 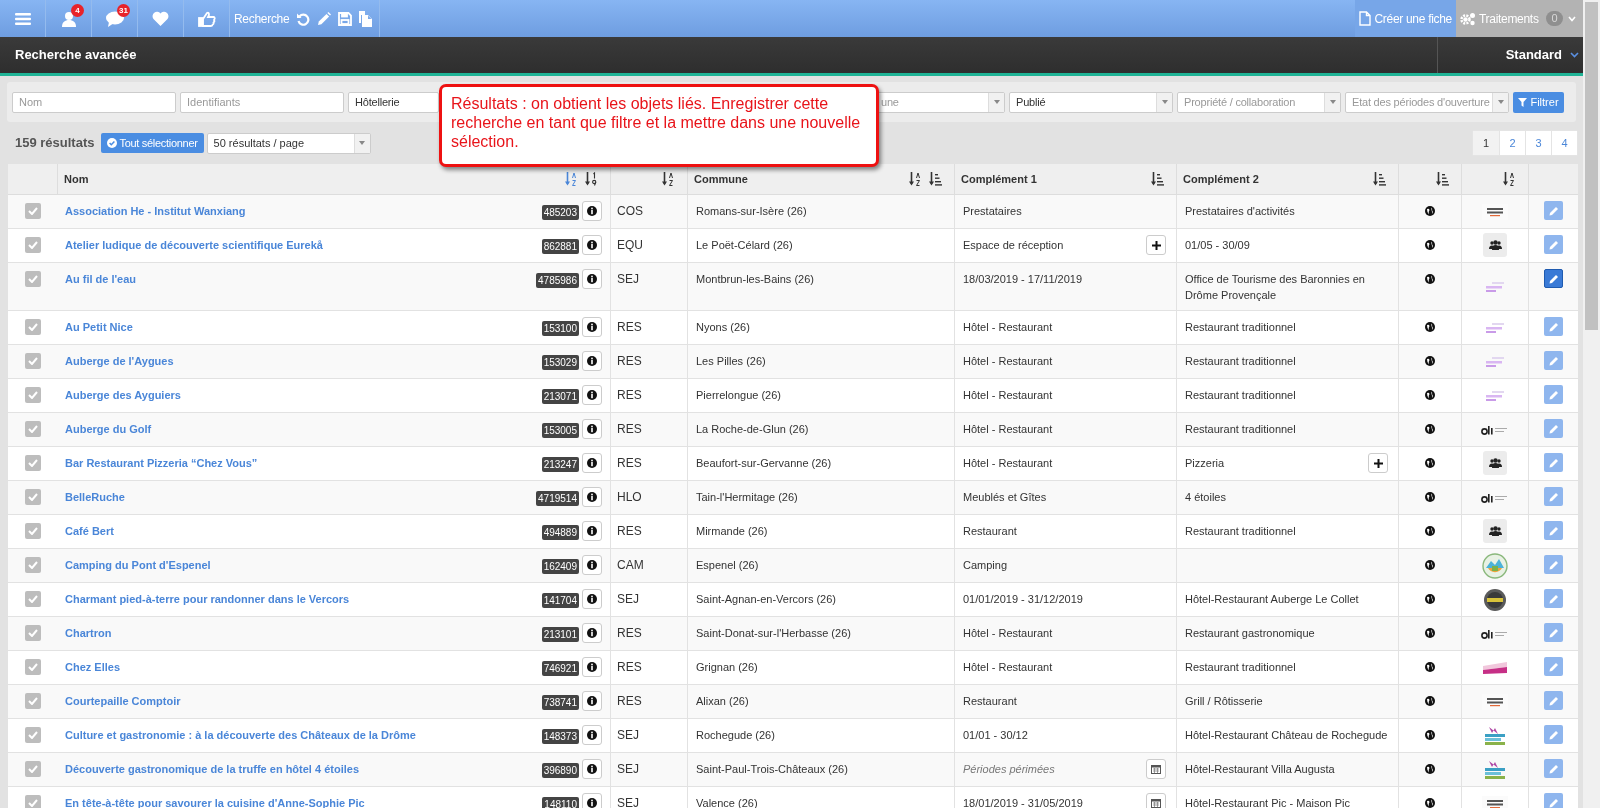 What do you see at coordinates (303, 18) in the screenshot?
I see `undo-icon` at bounding box center [303, 18].